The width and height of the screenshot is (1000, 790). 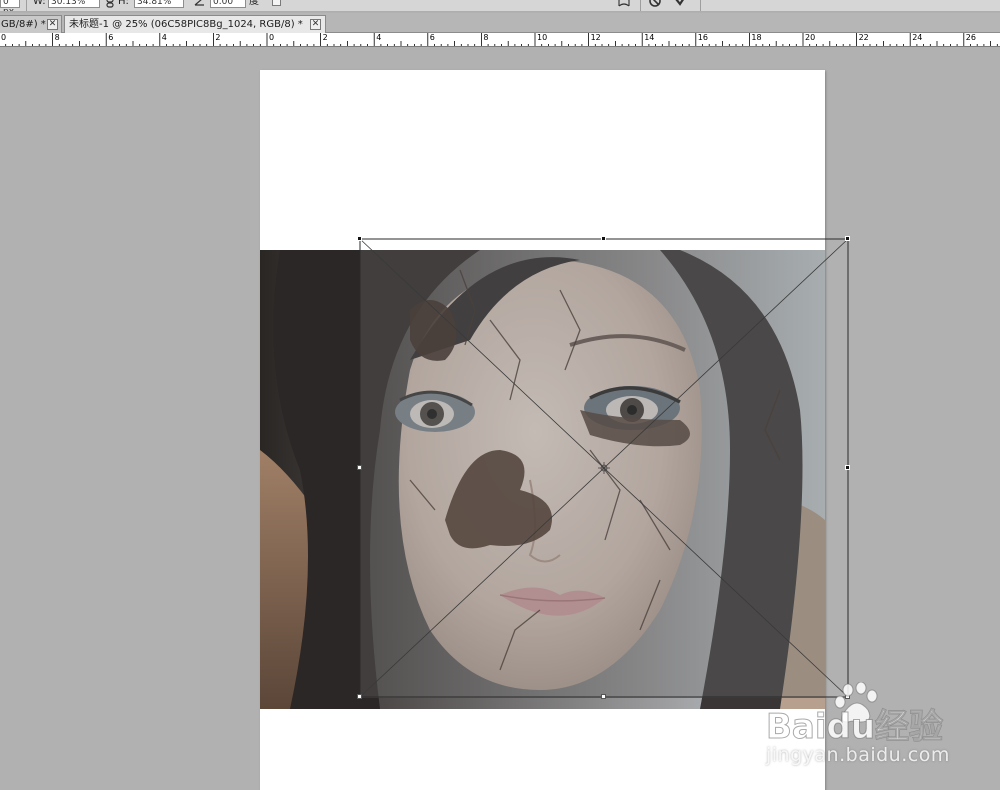 I want to click on watermark-url: jingyan.baidu.com, so click(x=858, y=755).